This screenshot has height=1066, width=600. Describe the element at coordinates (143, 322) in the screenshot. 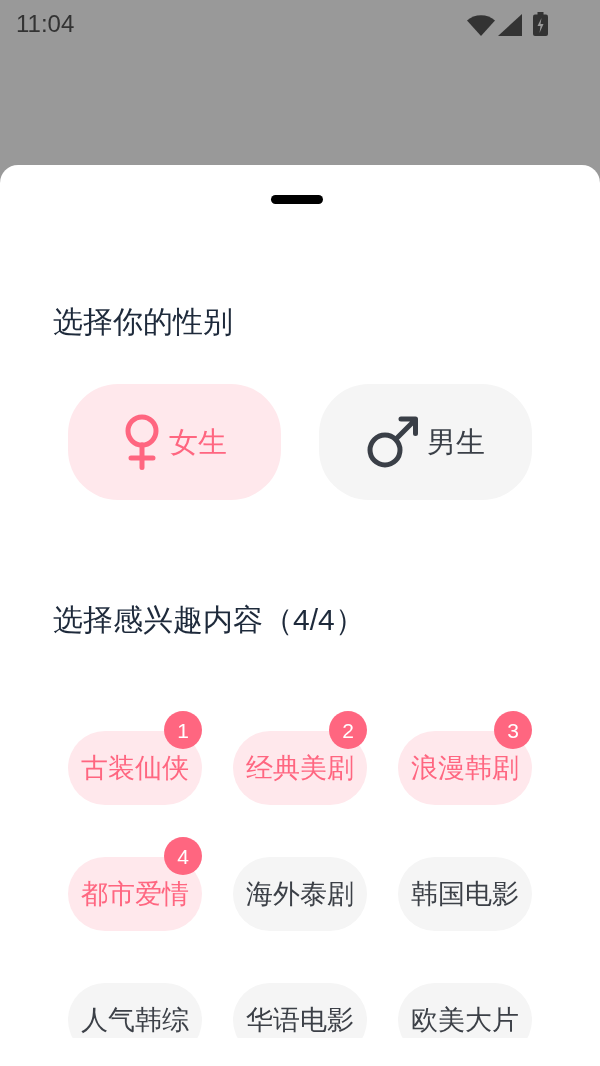

I see `section-title: 选择你的性别` at that location.